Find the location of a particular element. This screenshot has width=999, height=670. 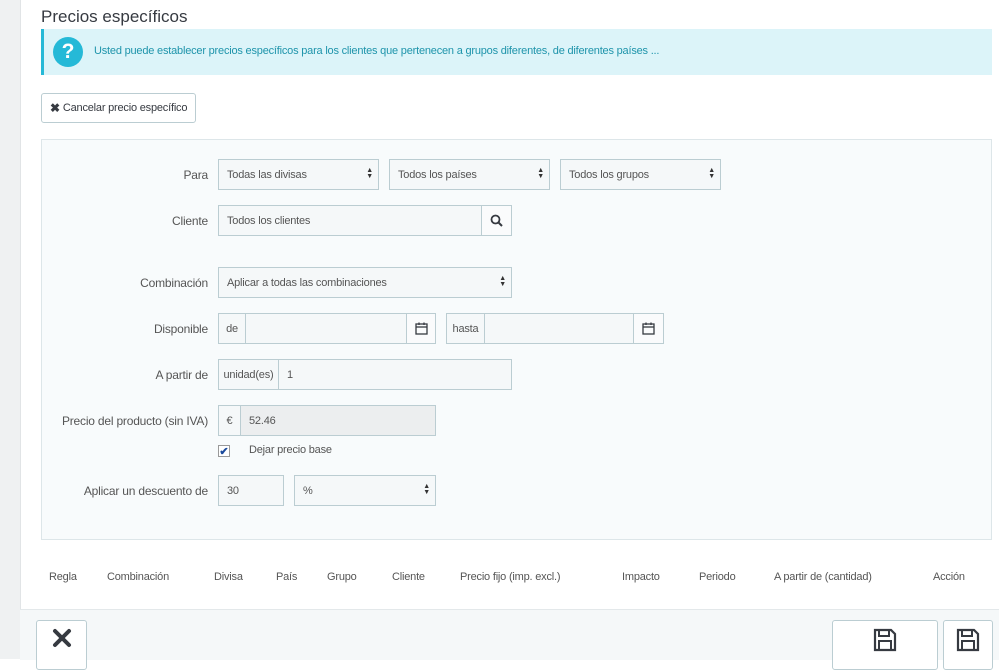

discount-value: 30 is located at coordinates (233, 490).